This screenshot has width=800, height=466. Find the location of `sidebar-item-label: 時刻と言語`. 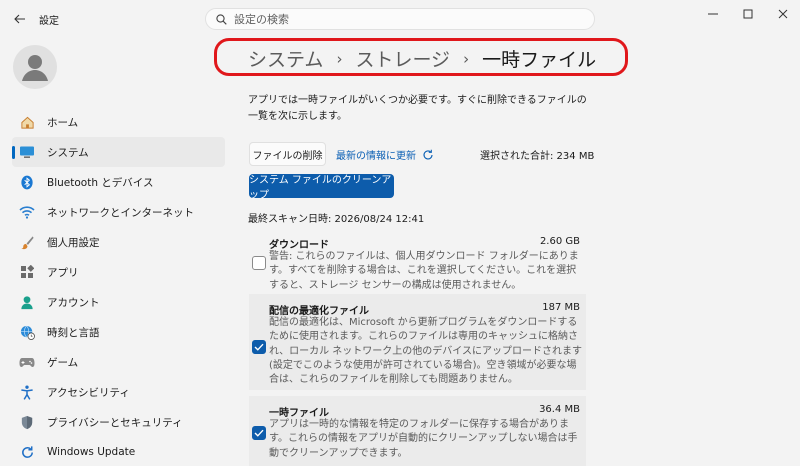

sidebar-item-label: 時刻と言語 is located at coordinates (73, 332).